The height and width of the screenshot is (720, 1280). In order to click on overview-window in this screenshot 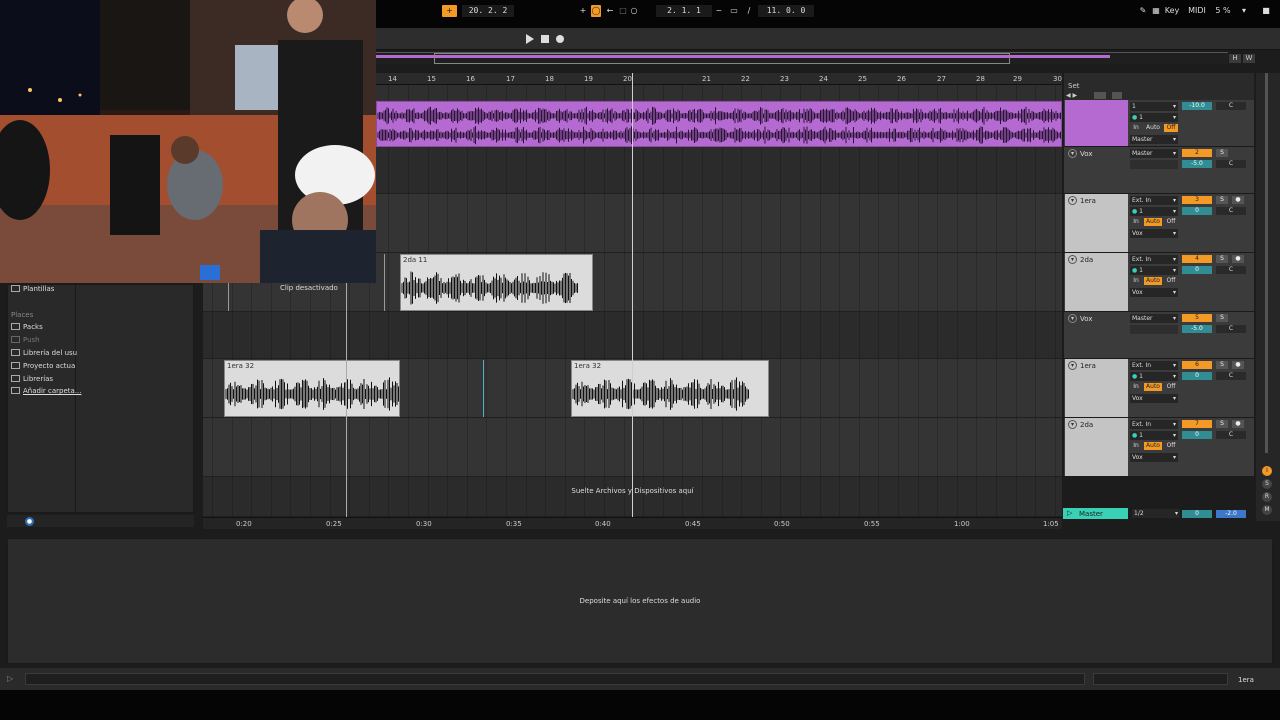, I will do `click(722, 58)`.